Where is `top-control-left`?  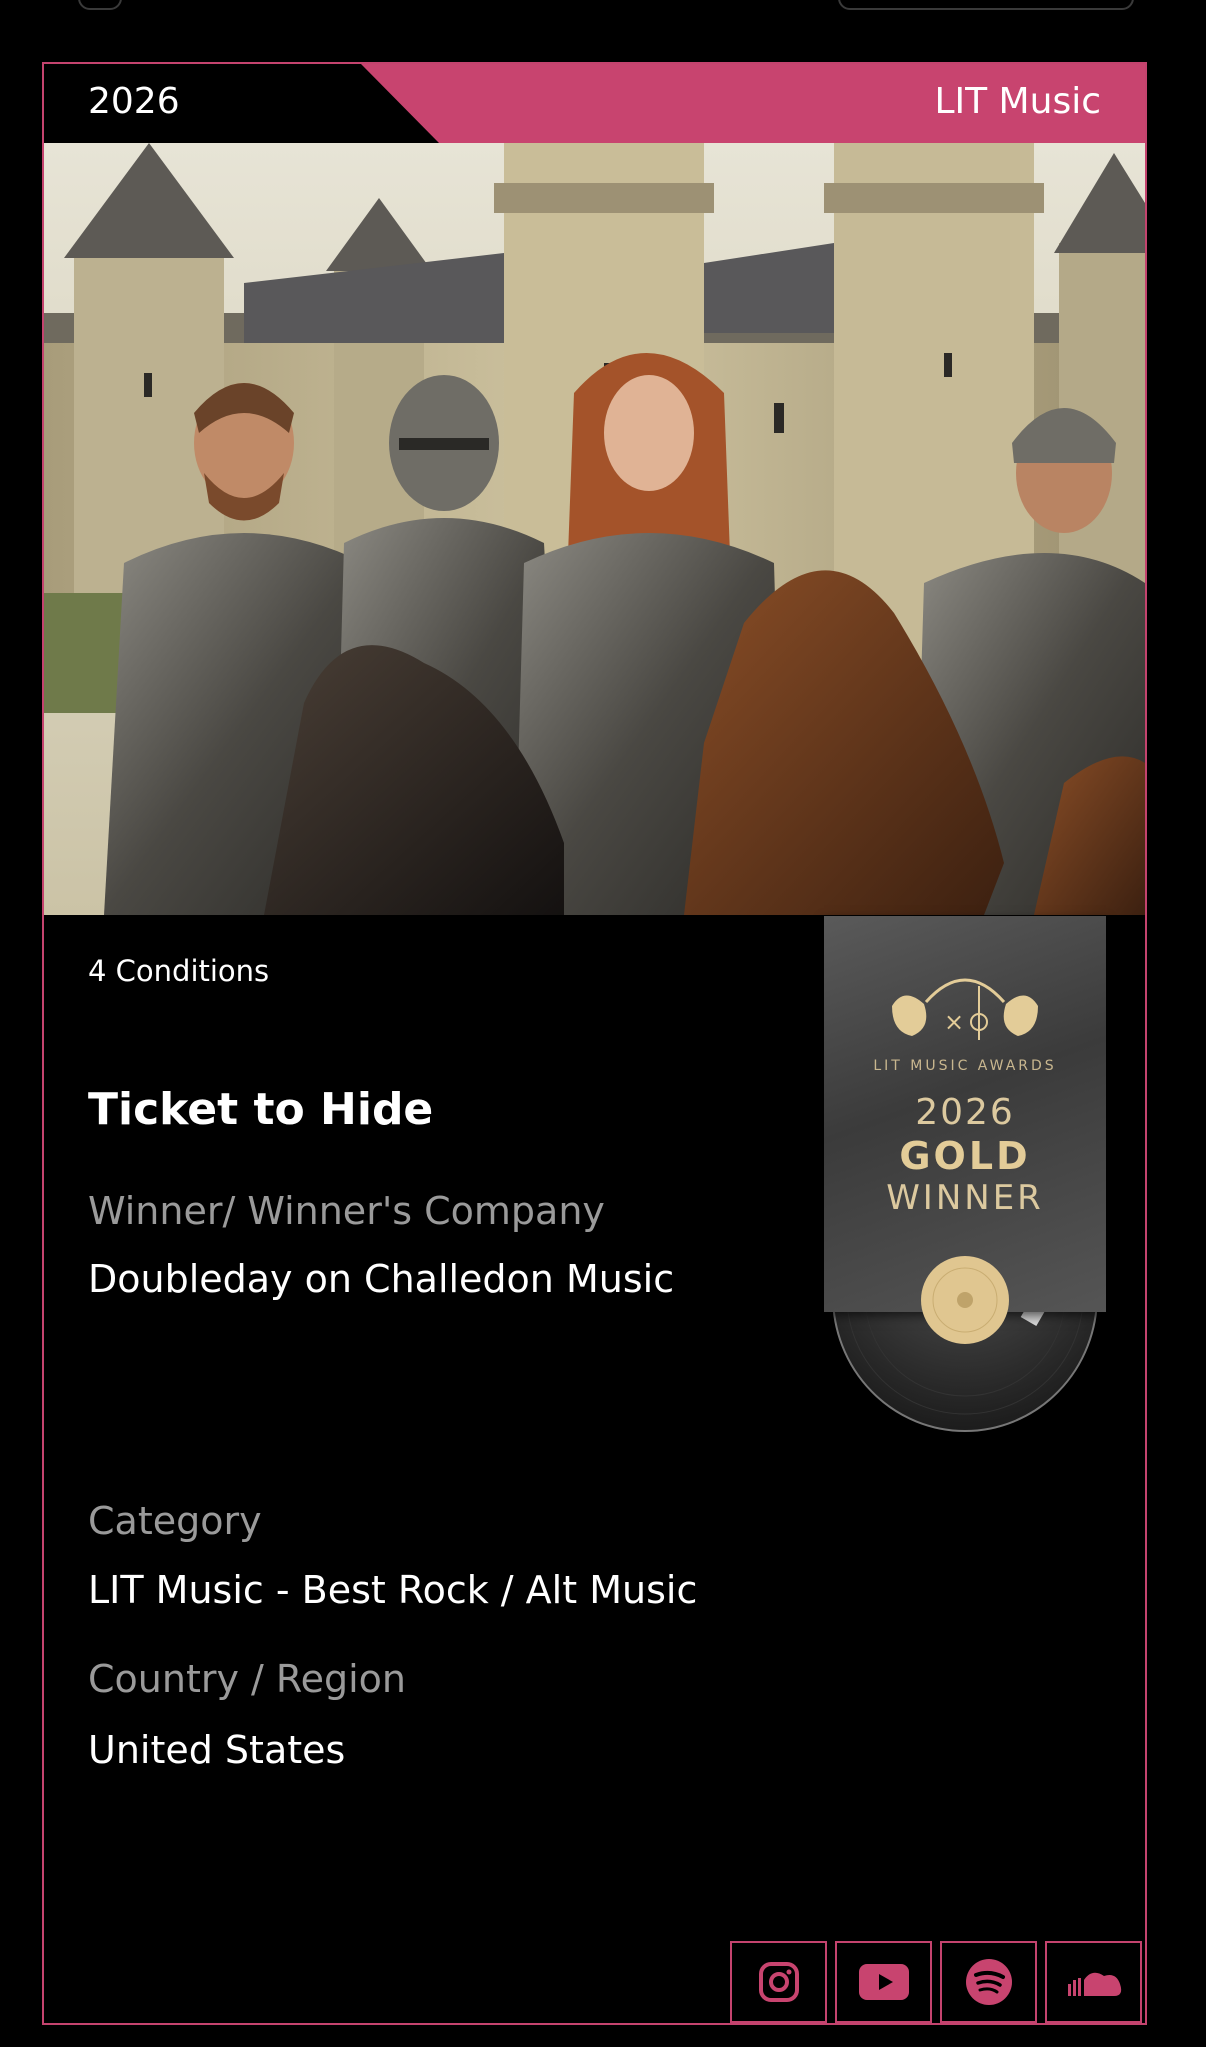
top-control-left is located at coordinates (100, 5).